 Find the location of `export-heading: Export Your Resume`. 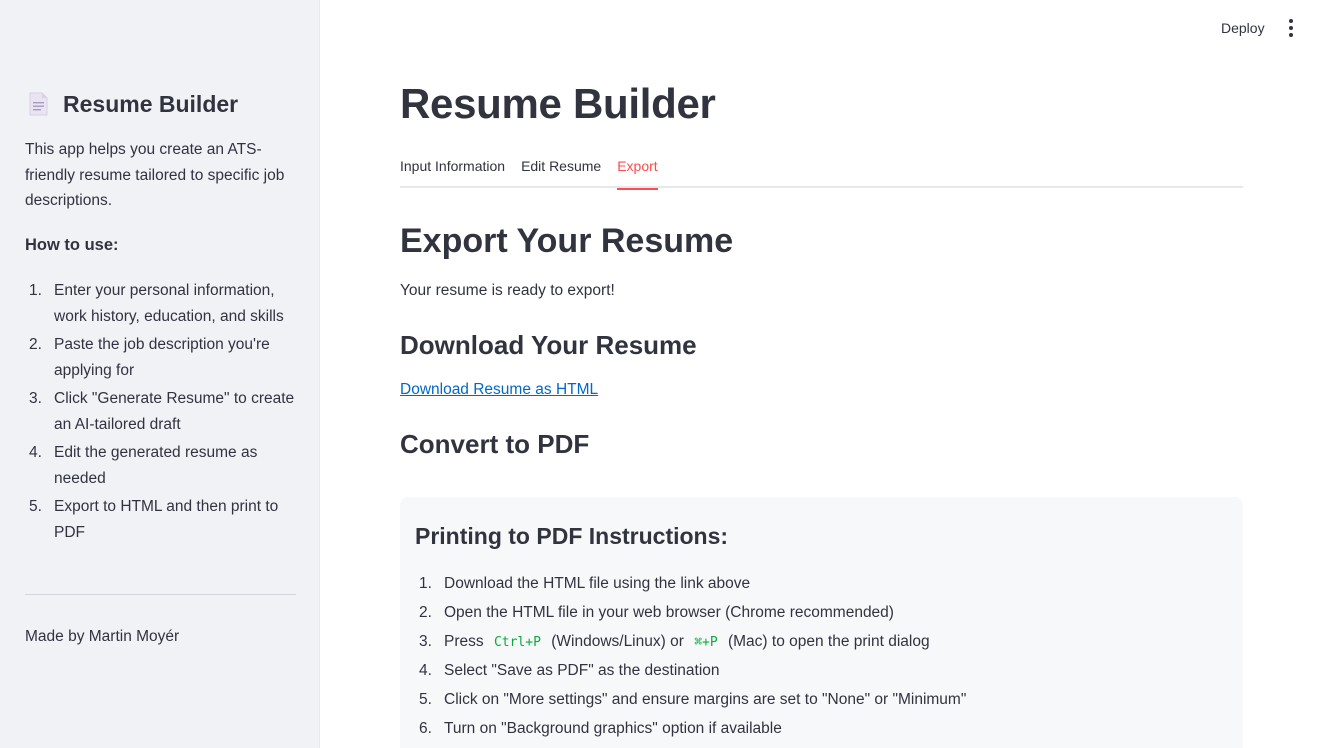

export-heading: Export Your Resume is located at coordinates (567, 241).